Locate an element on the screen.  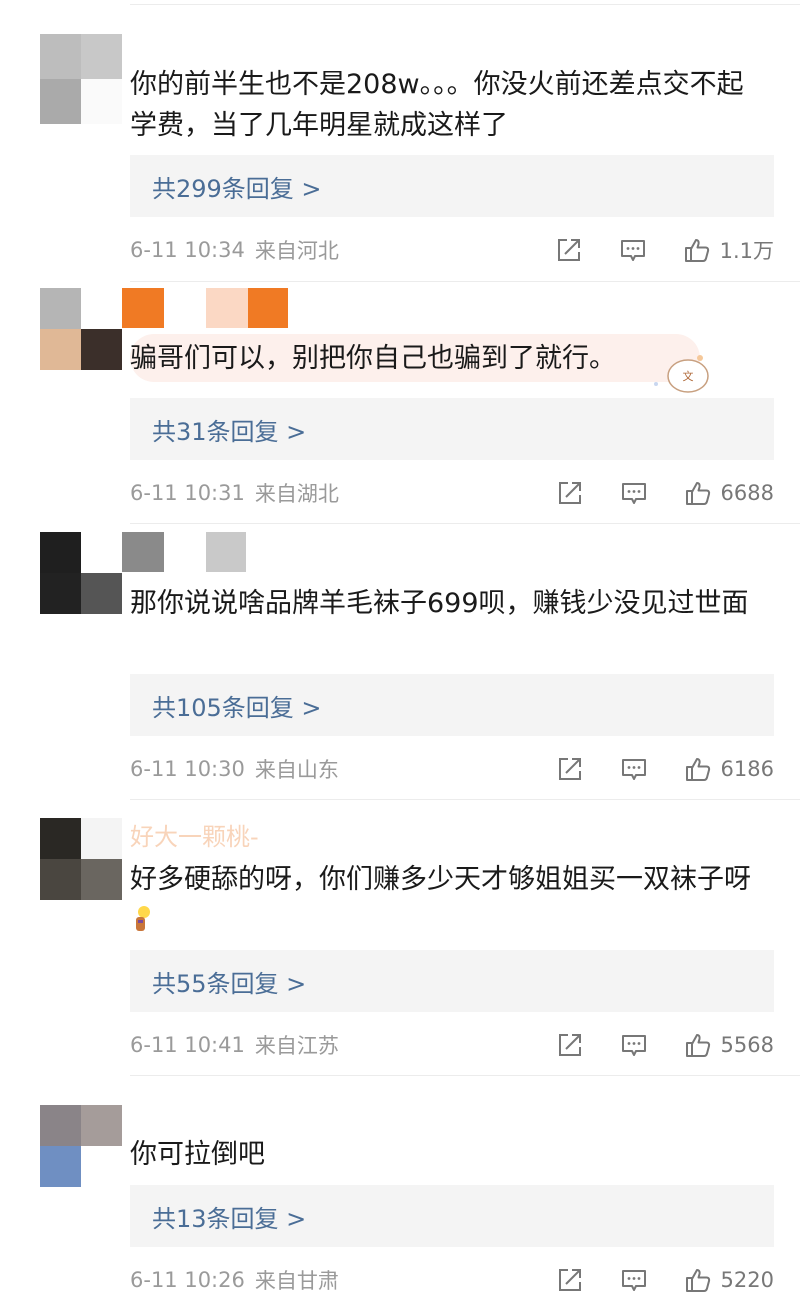
comment-location: 来自甘肃 is located at coordinates (296, 1281).